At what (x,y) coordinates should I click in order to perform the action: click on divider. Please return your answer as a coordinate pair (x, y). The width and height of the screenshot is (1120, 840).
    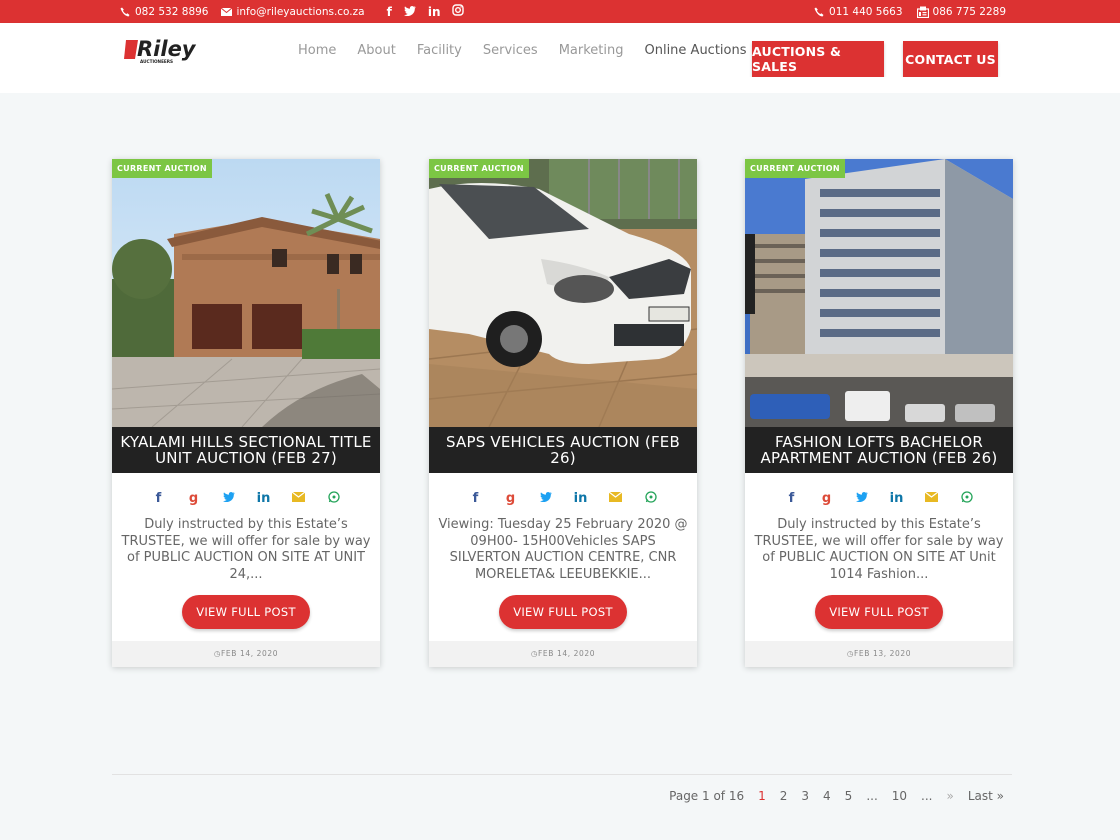
    Looking at the image, I should click on (562, 774).